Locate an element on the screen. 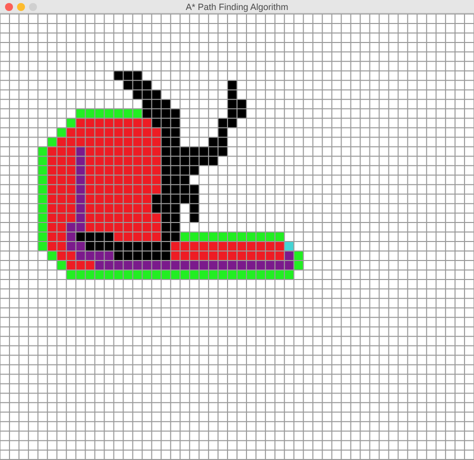 The image size is (474, 460). window-title: A* Path Finding Algorithm is located at coordinates (237, 6).